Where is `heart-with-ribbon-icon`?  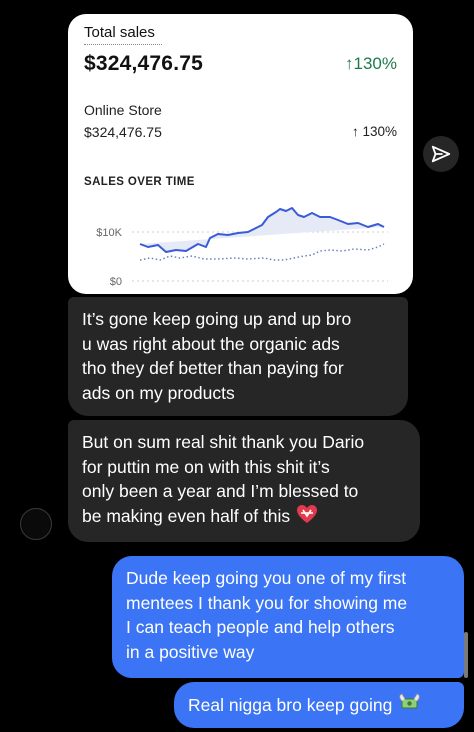 heart-with-ribbon-icon is located at coordinates (307, 517).